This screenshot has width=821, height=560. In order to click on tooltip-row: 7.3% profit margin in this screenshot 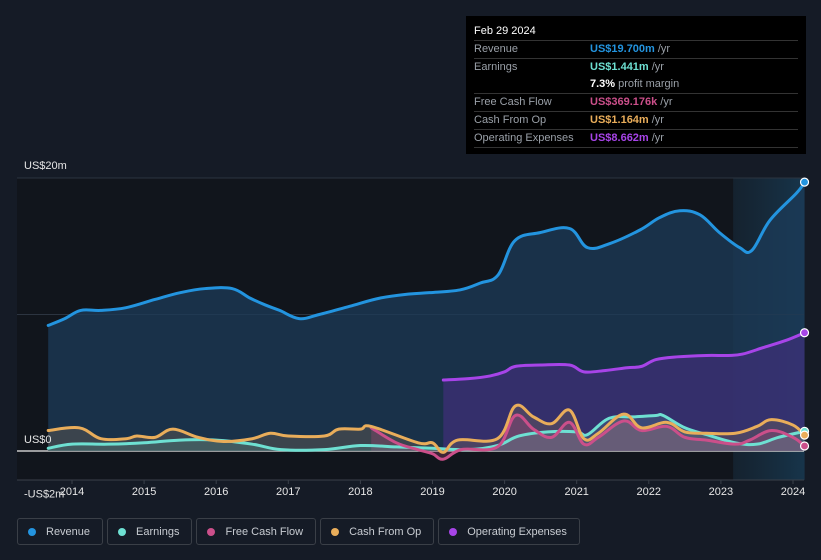, I will do `click(636, 85)`.